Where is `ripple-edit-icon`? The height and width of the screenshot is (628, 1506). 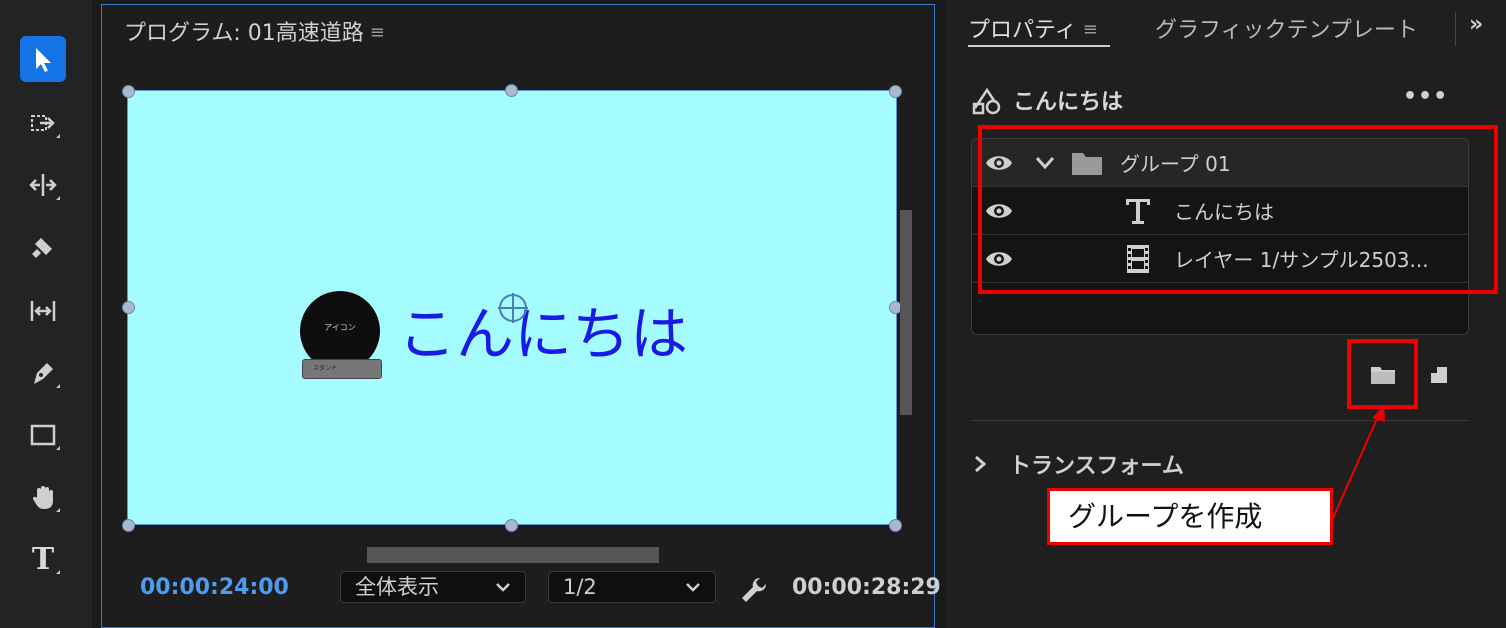
ripple-edit-icon is located at coordinates (43, 185).